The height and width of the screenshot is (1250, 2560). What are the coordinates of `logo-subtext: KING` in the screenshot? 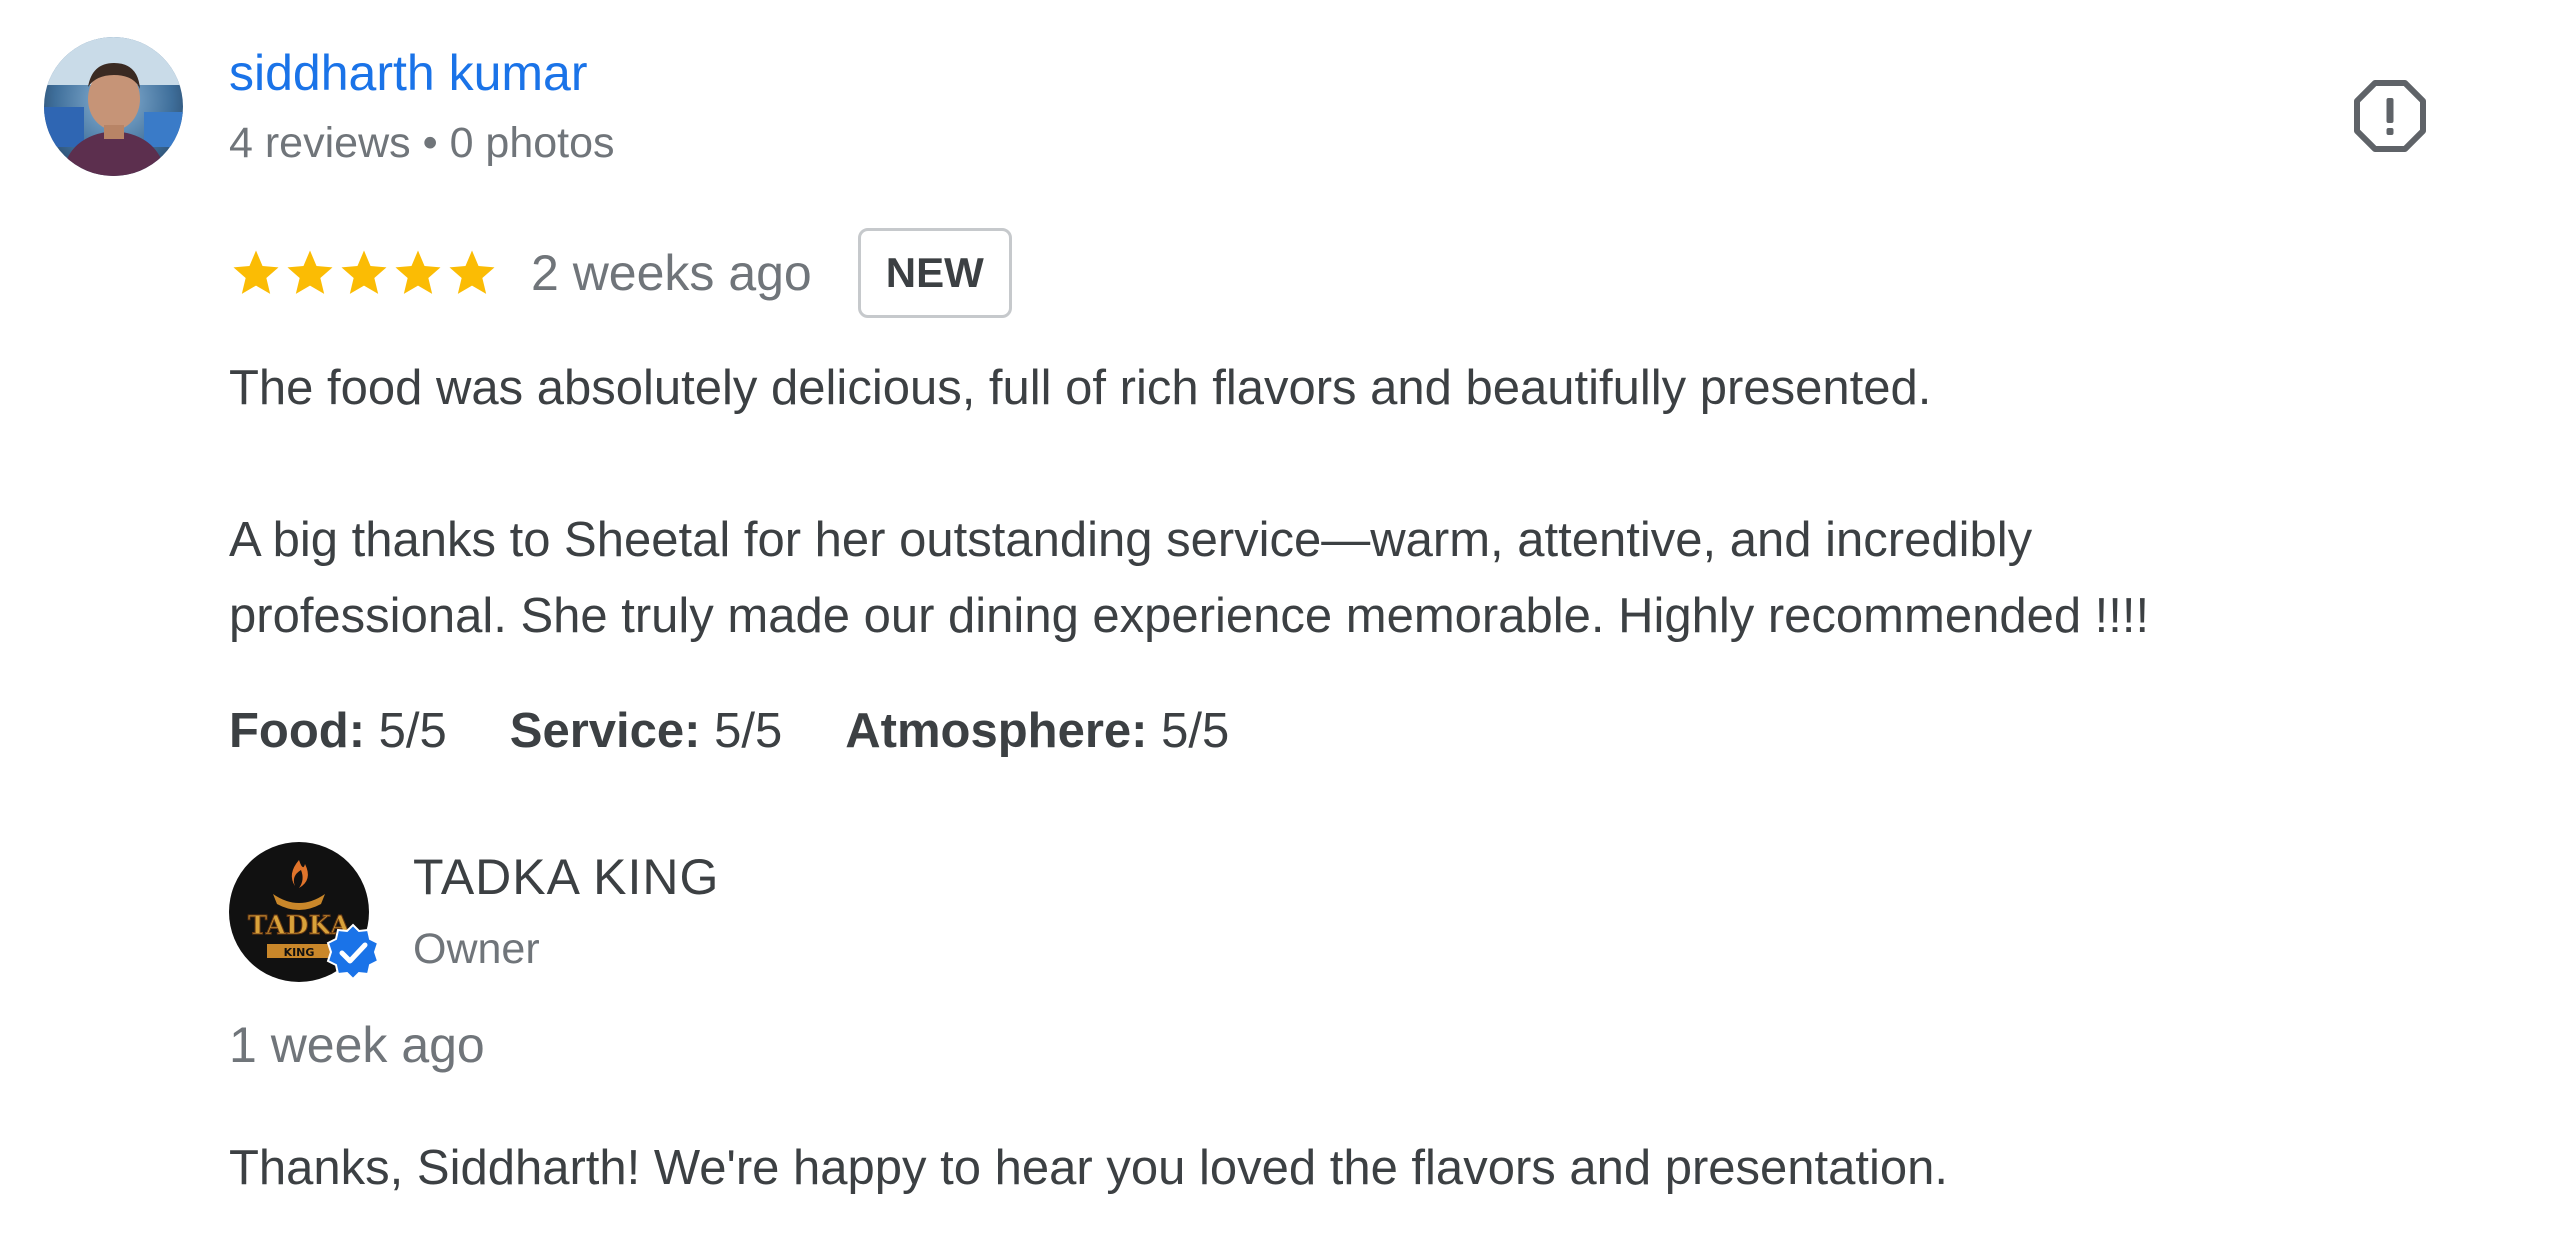 It's located at (299, 952).